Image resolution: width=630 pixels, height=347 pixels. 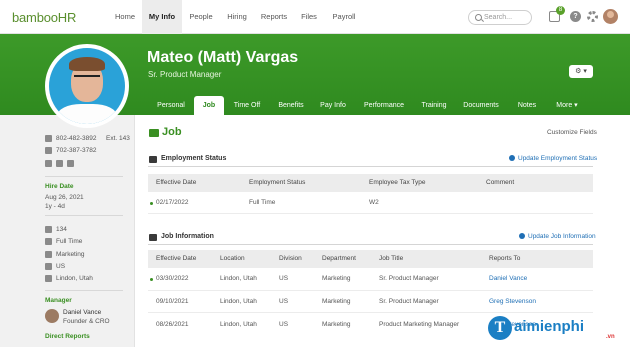 What do you see at coordinates (339, 258) in the screenshot?
I see `column-header: Department` at bounding box center [339, 258].